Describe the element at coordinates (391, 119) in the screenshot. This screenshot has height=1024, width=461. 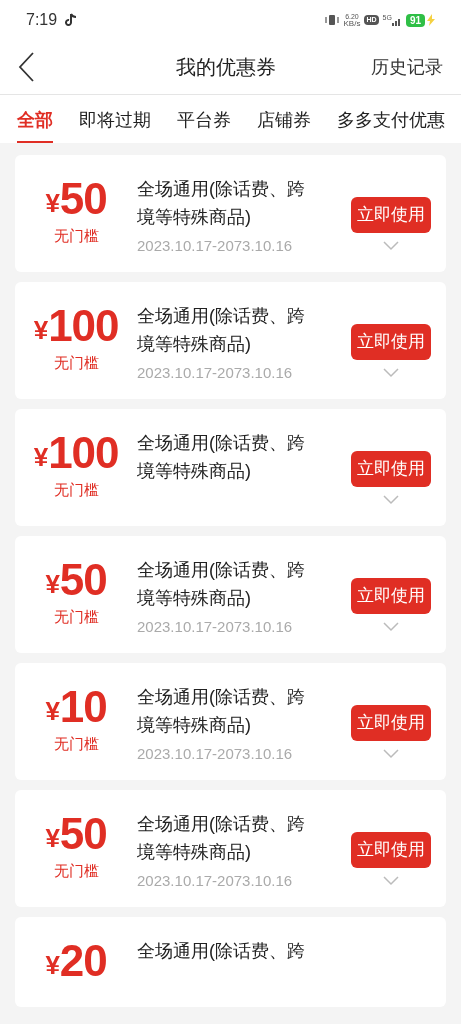
I see `tab: 多多支付优惠` at that location.